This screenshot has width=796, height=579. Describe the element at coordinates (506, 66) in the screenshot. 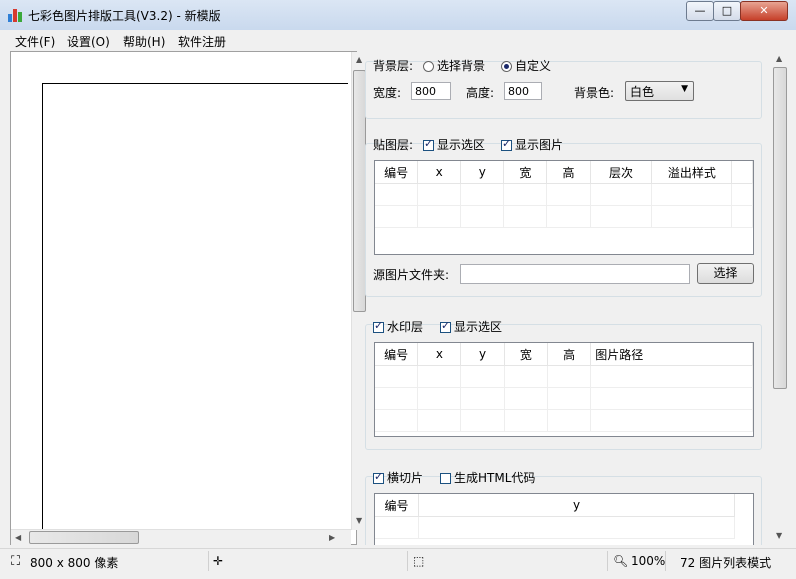

I see `radio-selected-icon` at that location.